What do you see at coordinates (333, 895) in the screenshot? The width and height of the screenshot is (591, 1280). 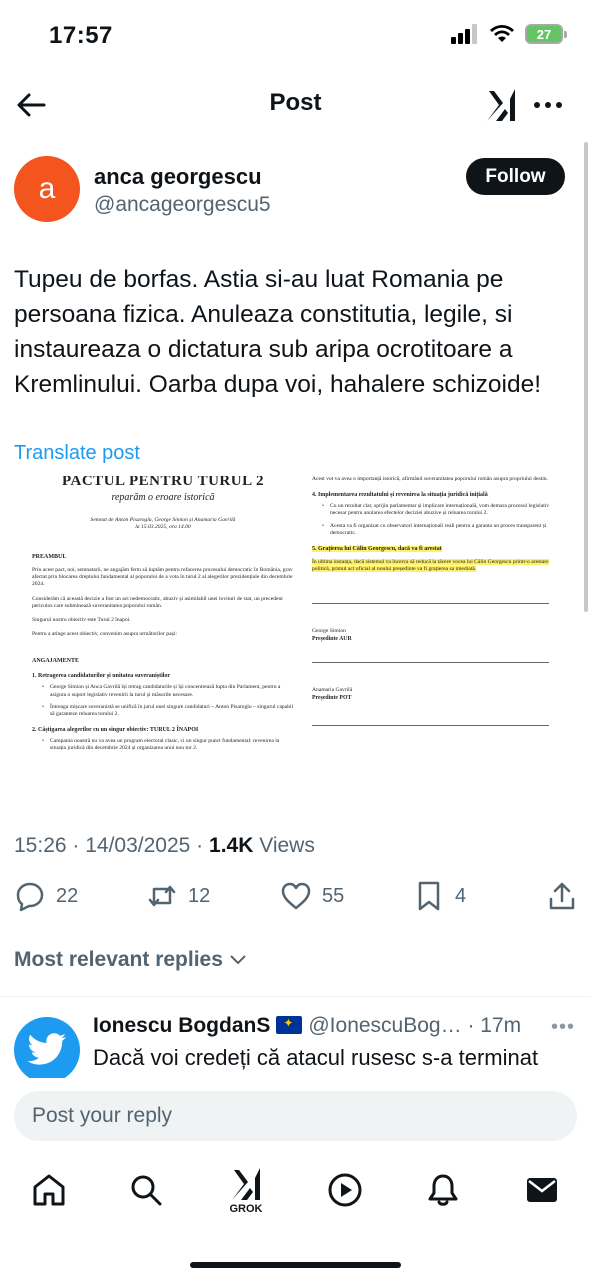 I see `like-count: 55` at bounding box center [333, 895].